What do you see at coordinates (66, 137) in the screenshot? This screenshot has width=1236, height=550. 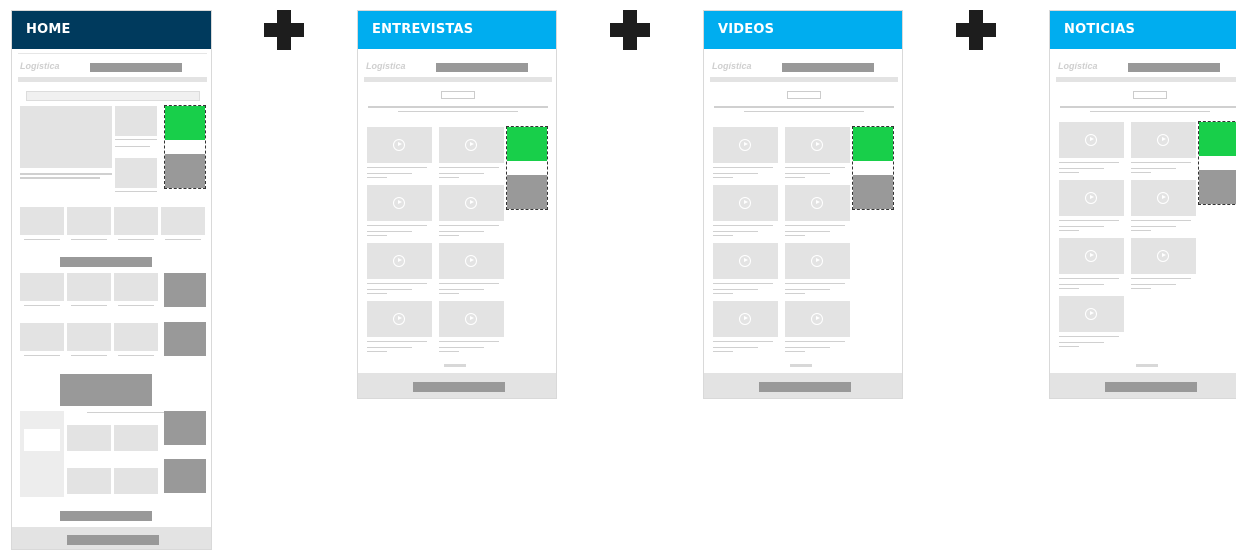 I see `hero-image` at bounding box center [66, 137].